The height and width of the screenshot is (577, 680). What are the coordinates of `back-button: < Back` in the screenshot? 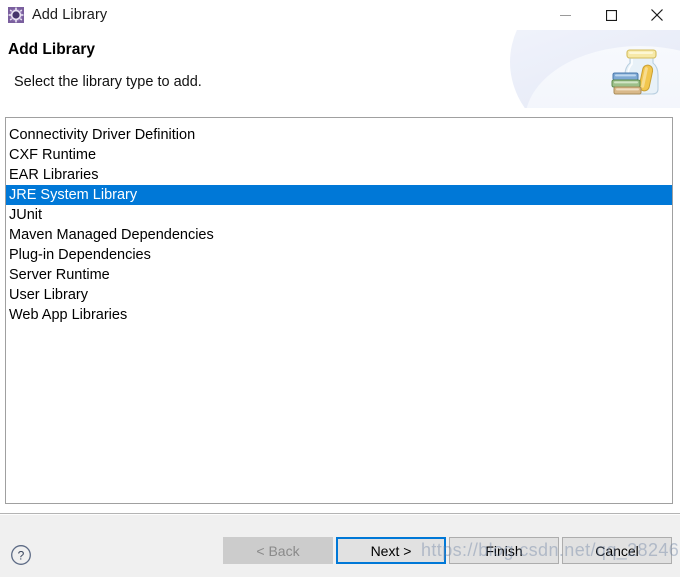 It's located at (278, 550).